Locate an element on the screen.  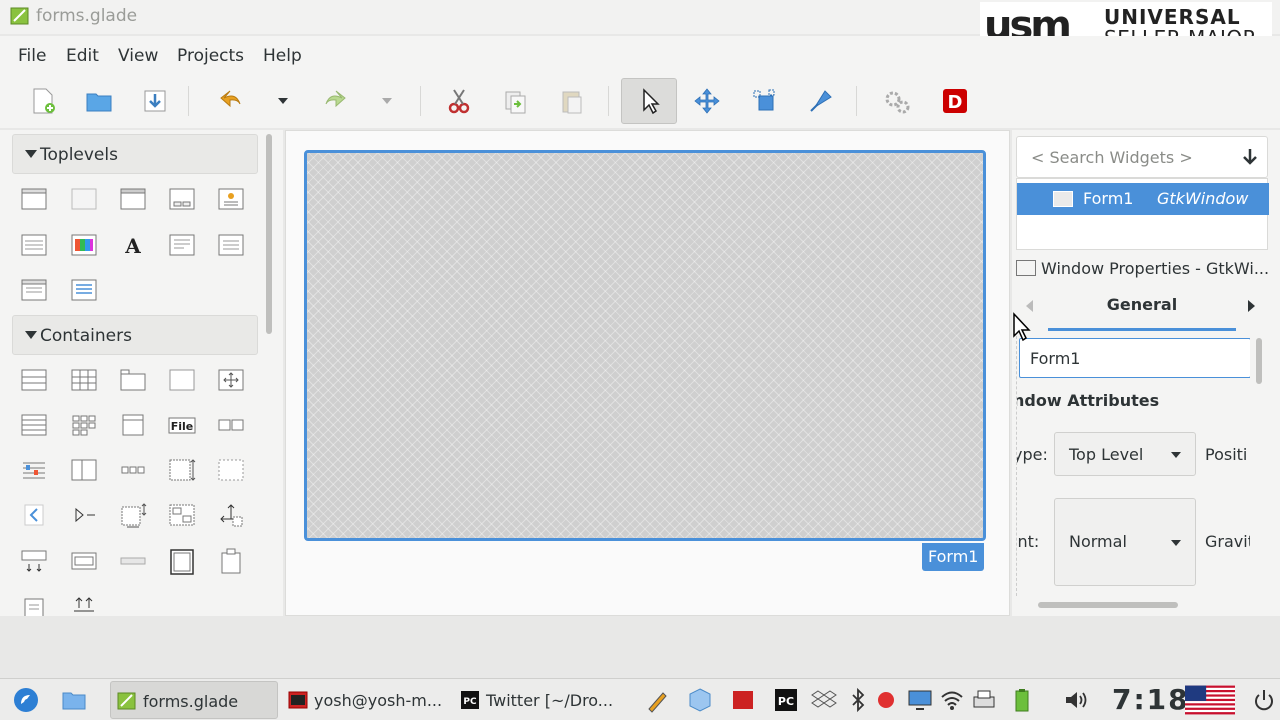
palette-fixed-widget is located at coordinates (182, 515).